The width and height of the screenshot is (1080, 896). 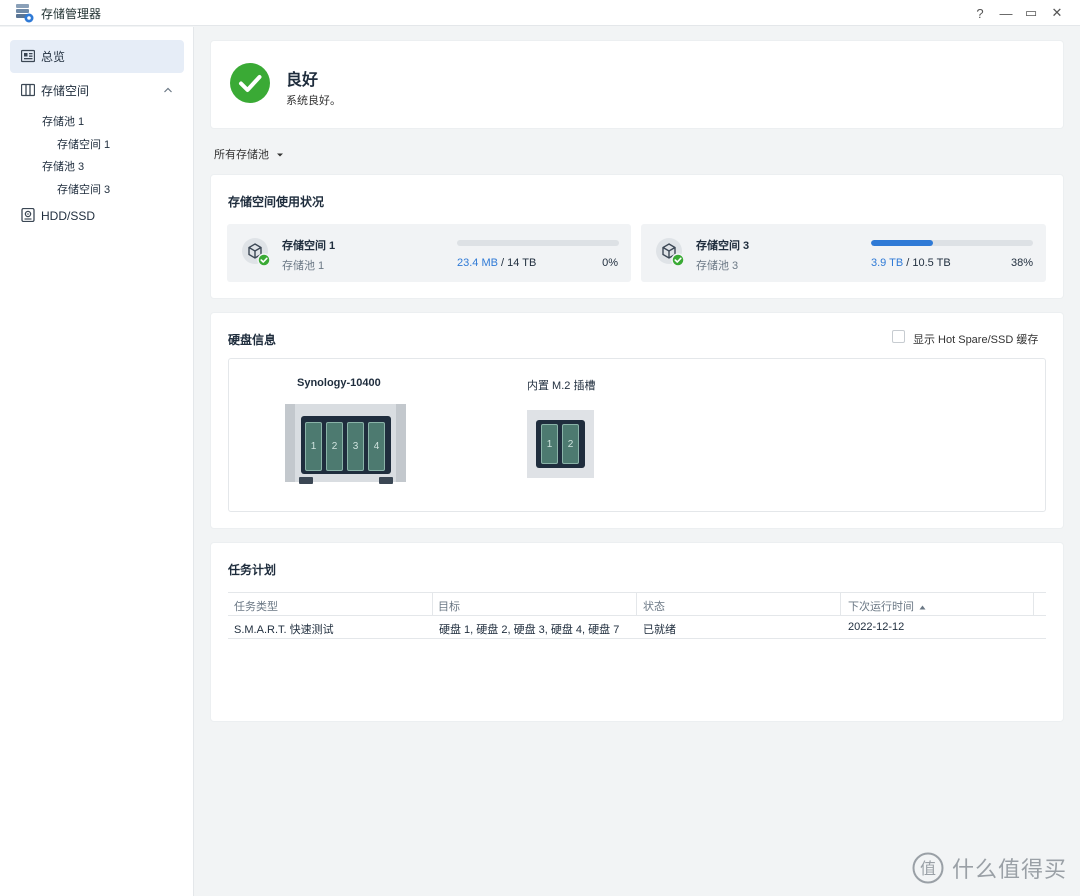 What do you see at coordinates (65, 91) in the screenshot?
I see `sidebar-item-label: 存储空间` at bounding box center [65, 91].